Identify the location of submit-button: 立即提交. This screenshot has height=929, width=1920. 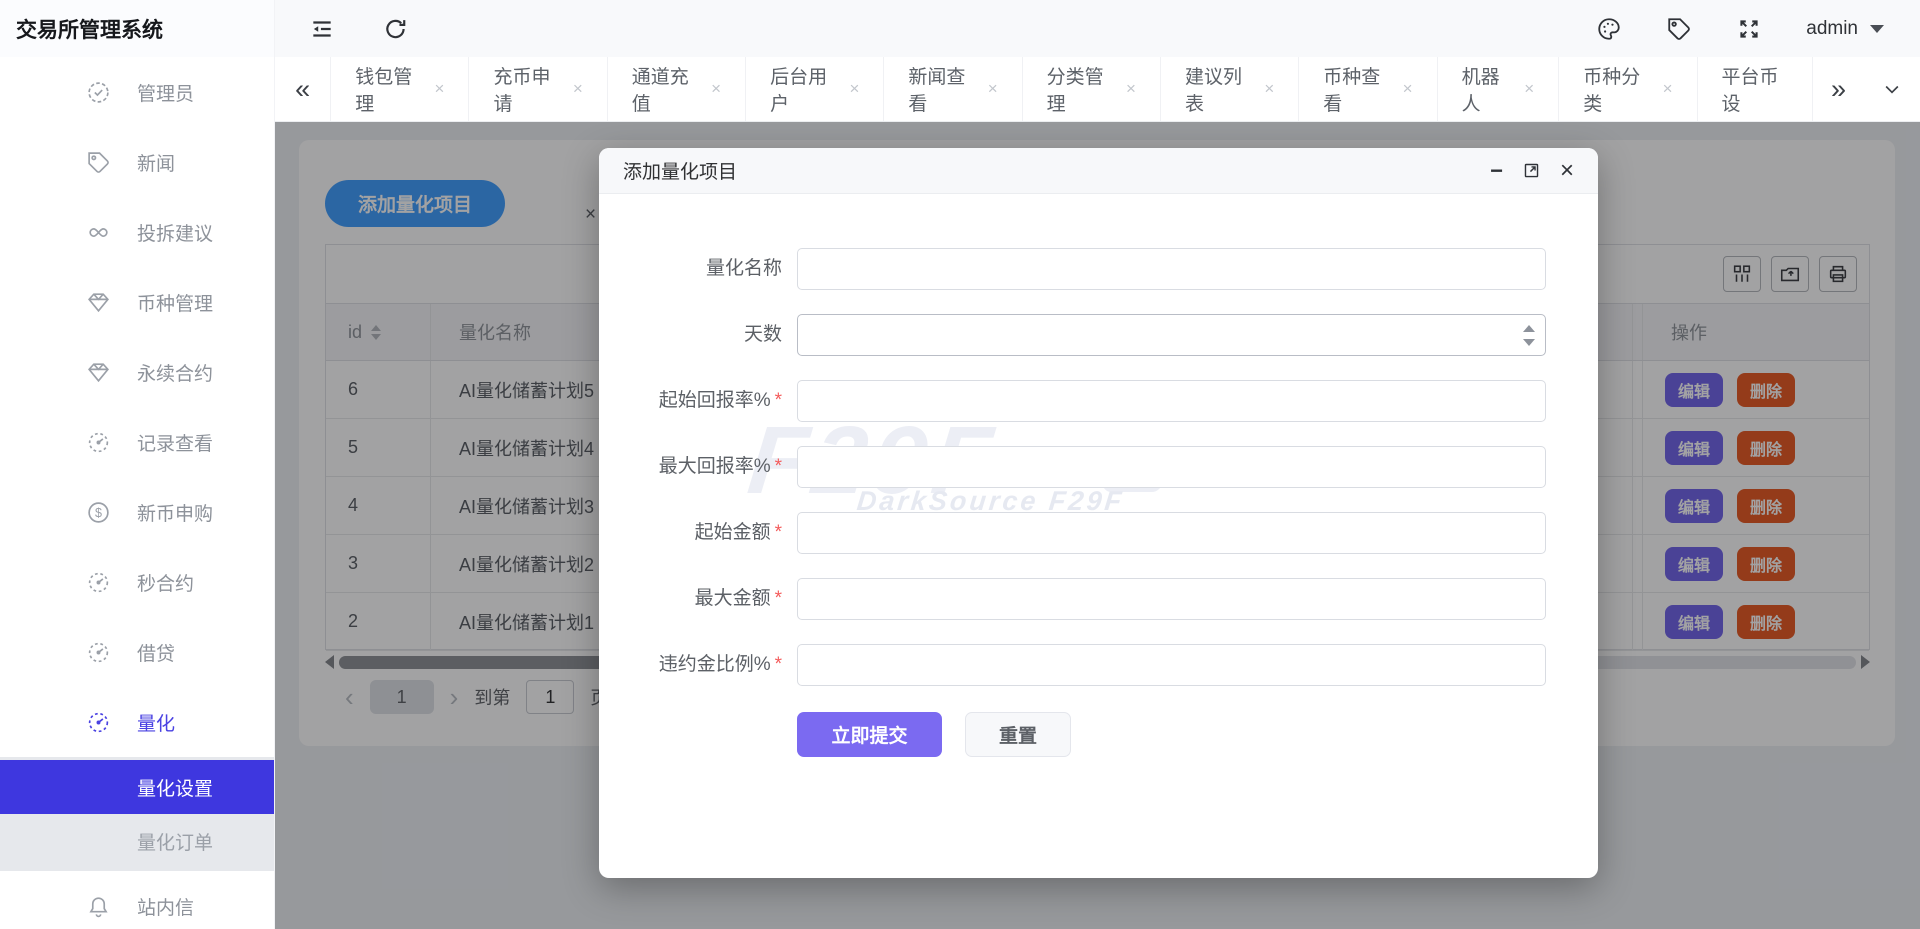
(869, 734).